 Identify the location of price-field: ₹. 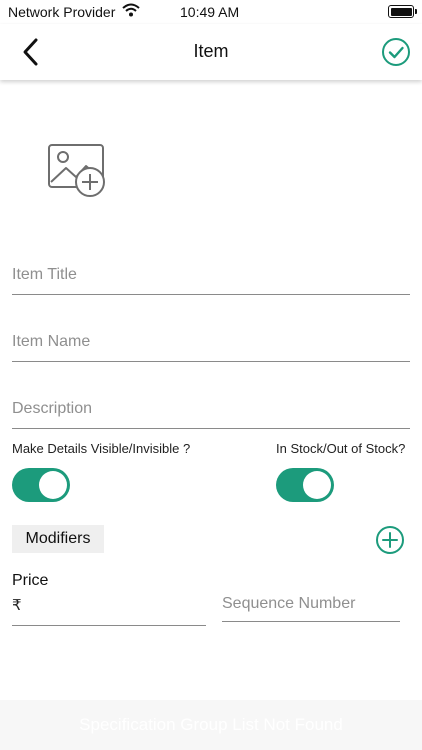
(109, 610).